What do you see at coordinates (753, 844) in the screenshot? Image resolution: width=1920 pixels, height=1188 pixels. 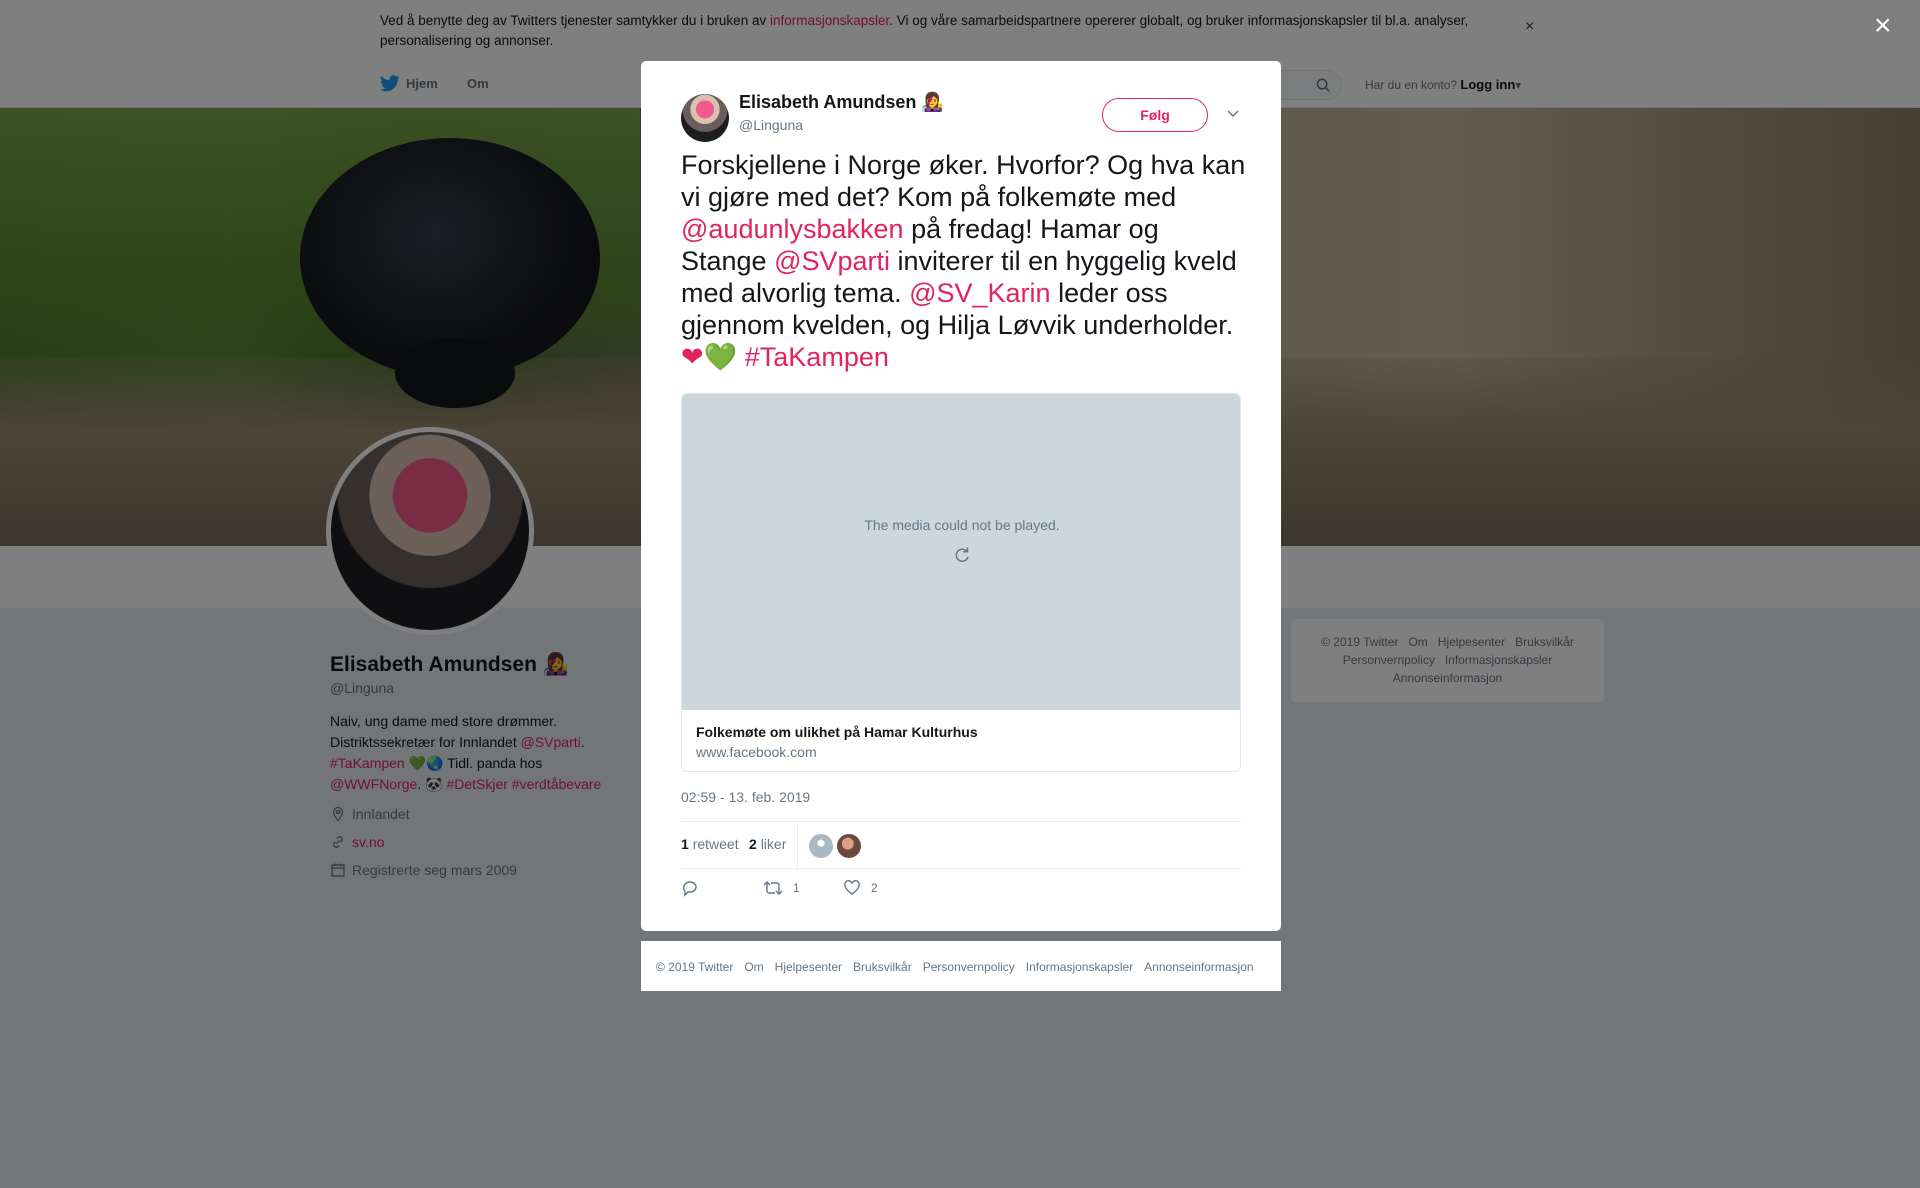 I see `like-stat-count: 2` at bounding box center [753, 844].